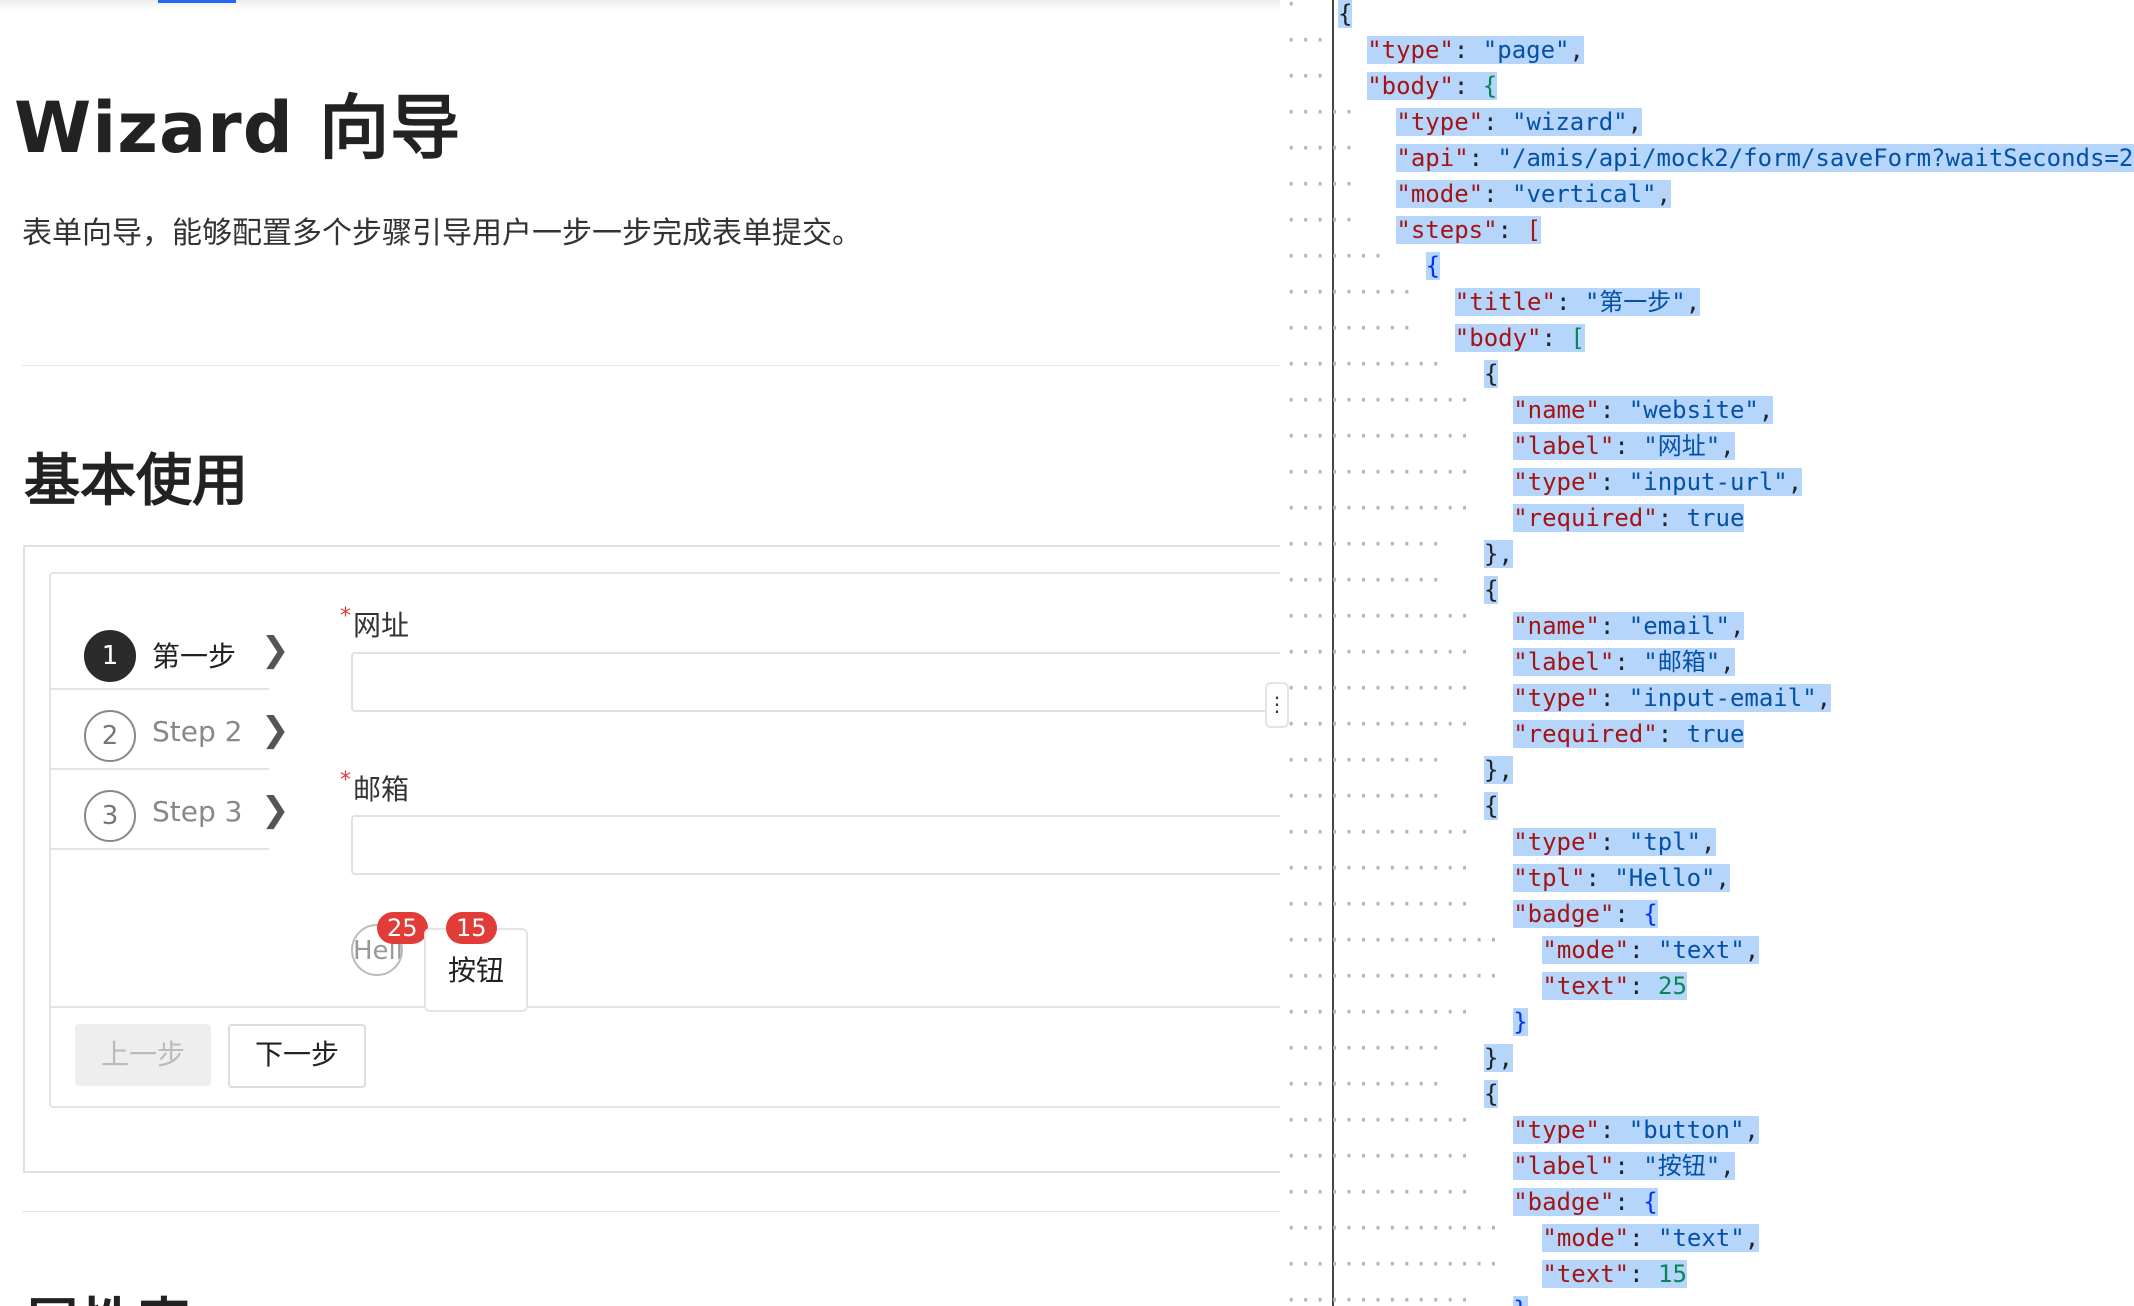  I want to click on wizard-step-1: 1 第一步 ❯, so click(170, 650).